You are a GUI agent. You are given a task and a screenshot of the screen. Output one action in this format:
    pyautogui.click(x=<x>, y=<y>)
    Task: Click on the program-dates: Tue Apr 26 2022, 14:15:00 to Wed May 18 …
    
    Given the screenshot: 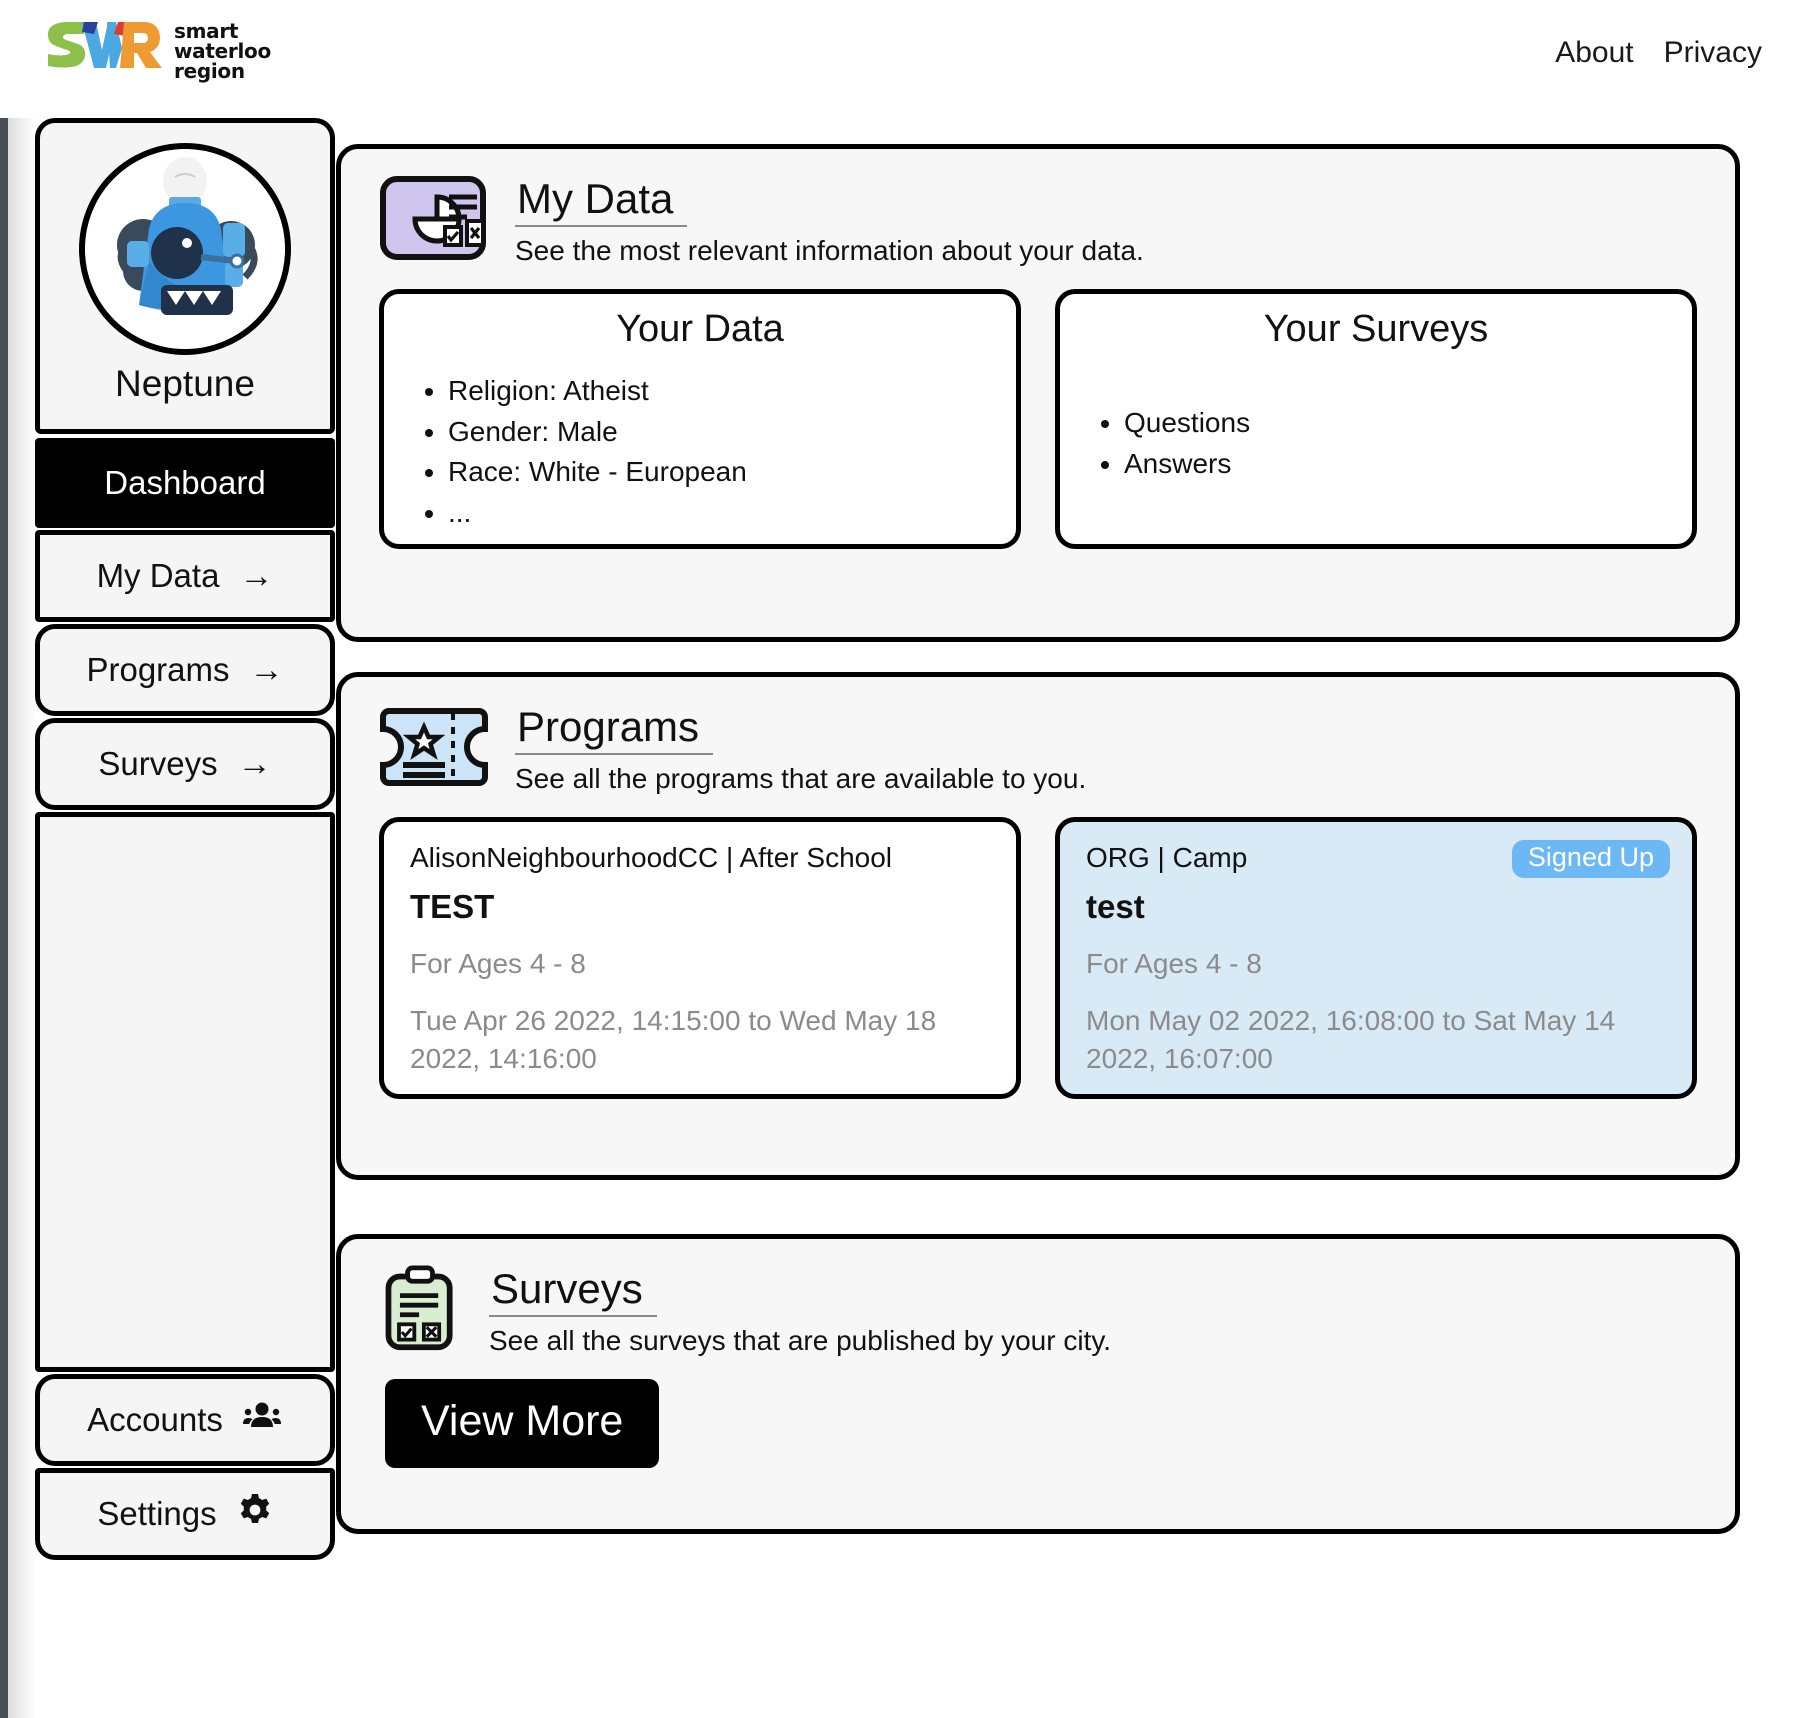 What is the action you would take?
    pyautogui.click(x=673, y=1039)
    